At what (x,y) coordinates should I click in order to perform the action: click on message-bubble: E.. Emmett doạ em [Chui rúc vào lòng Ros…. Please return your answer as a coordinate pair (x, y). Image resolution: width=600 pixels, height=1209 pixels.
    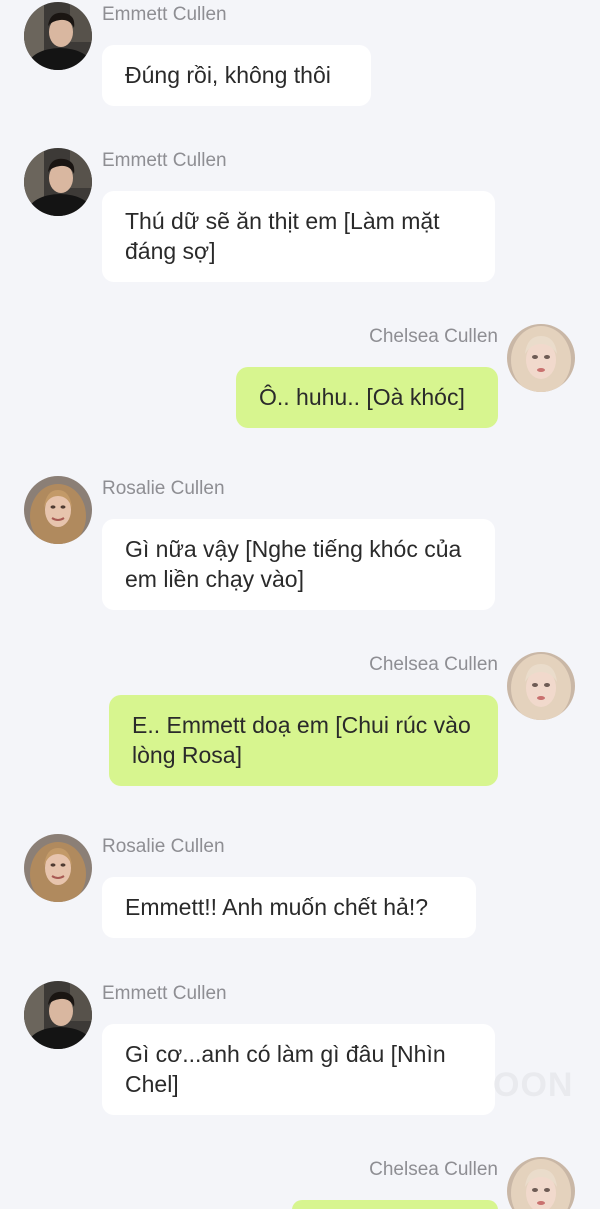
    Looking at the image, I should click on (303, 740).